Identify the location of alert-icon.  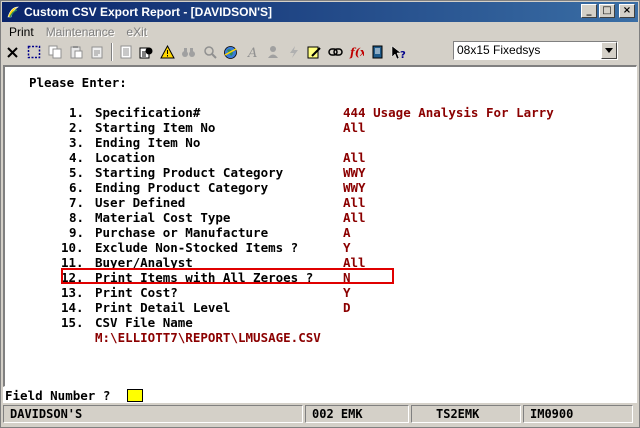
(167, 52).